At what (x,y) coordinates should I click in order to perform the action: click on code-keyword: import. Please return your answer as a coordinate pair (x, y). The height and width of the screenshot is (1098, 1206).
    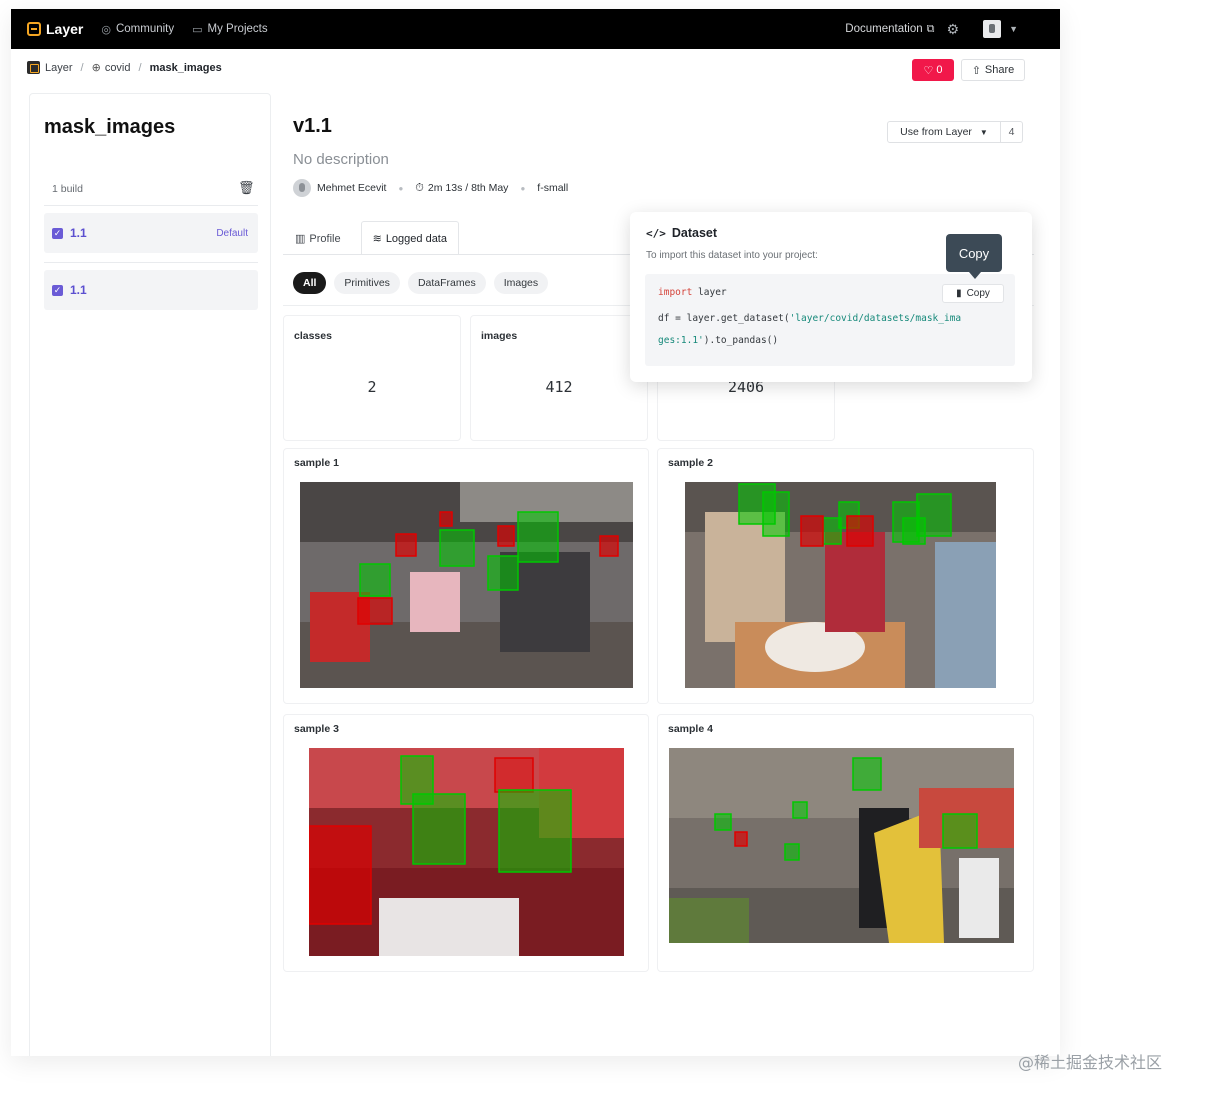
    Looking at the image, I should click on (675, 292).